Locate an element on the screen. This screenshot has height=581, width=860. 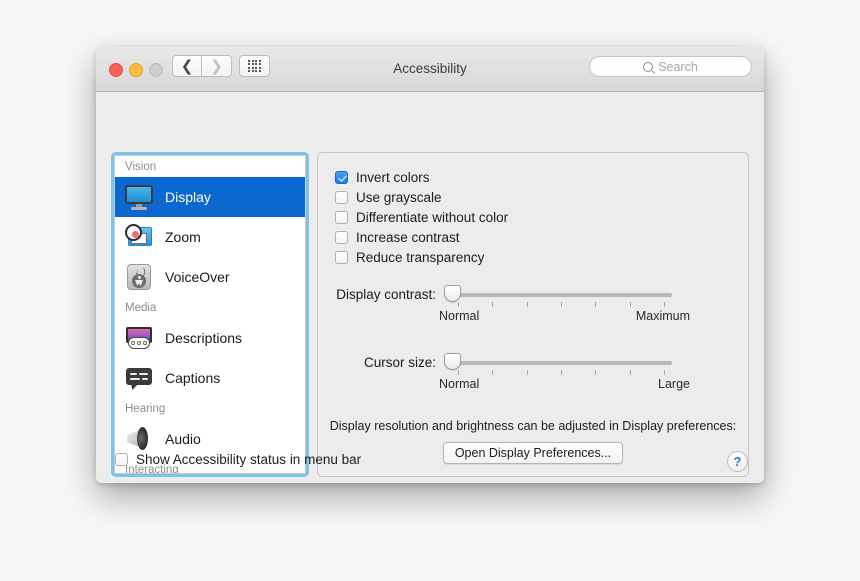
sidebar-item-label: Zoom is located at coordinates (183, 237).